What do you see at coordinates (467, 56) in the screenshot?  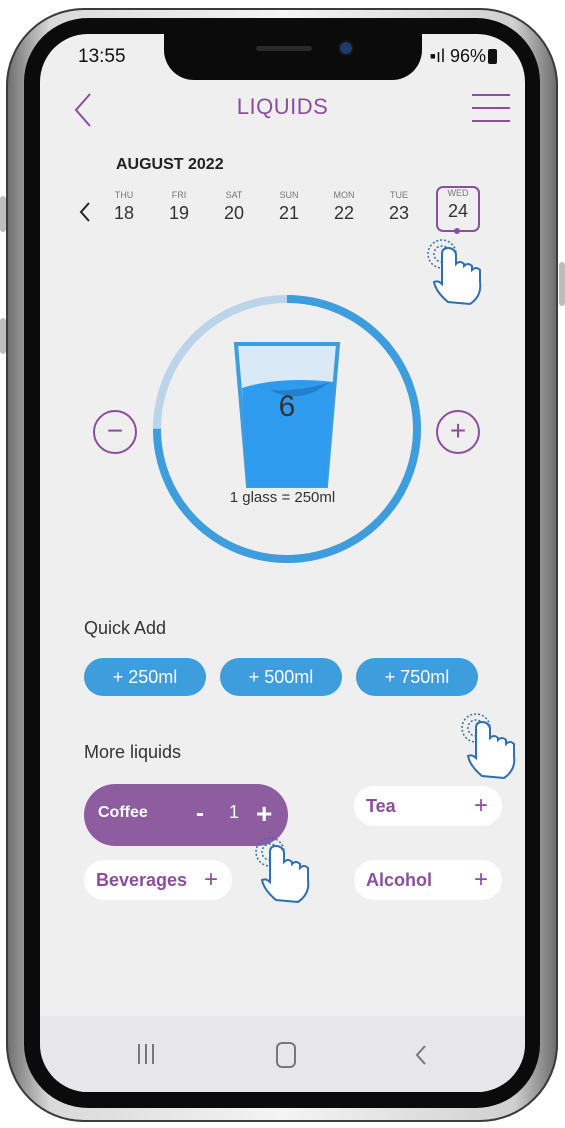 I see `battery-level: 96%` at bounding box center [467, 56].